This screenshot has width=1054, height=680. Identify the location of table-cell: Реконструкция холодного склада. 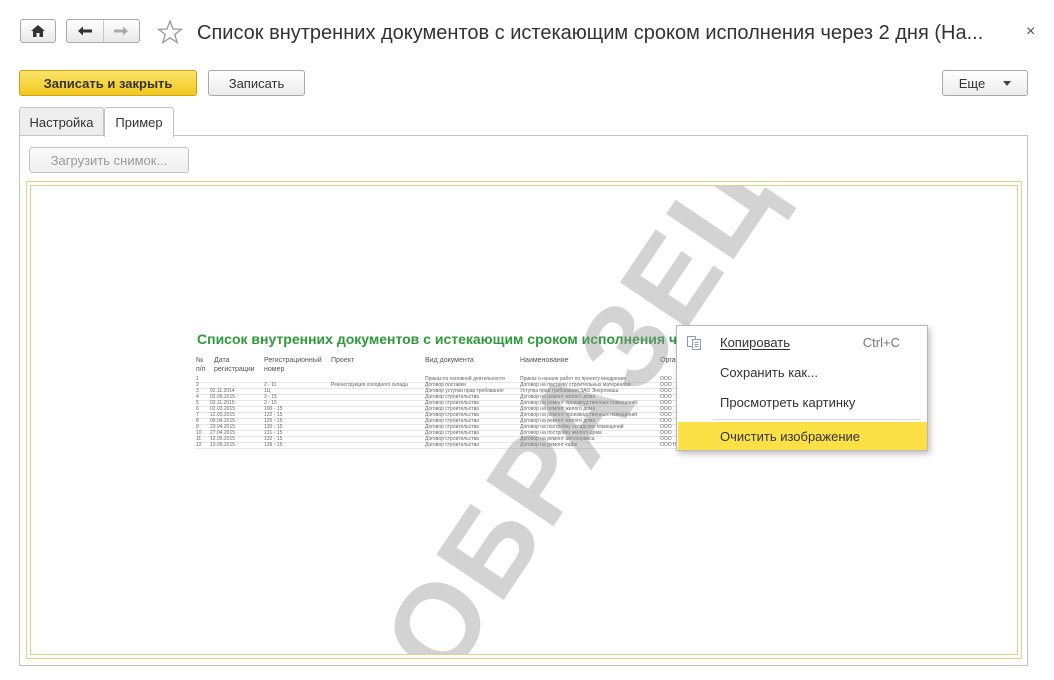
(369, 385).